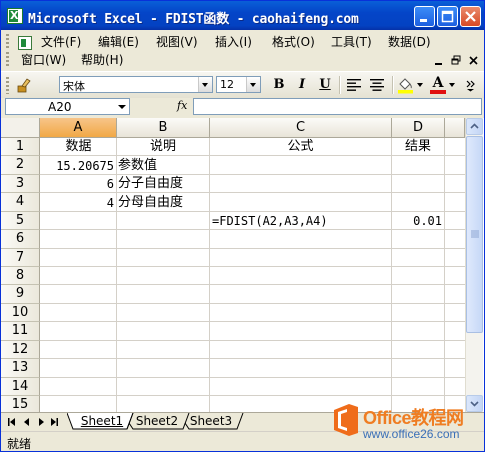  I want to click on cell-b2: 参数值, so click(164, 166).